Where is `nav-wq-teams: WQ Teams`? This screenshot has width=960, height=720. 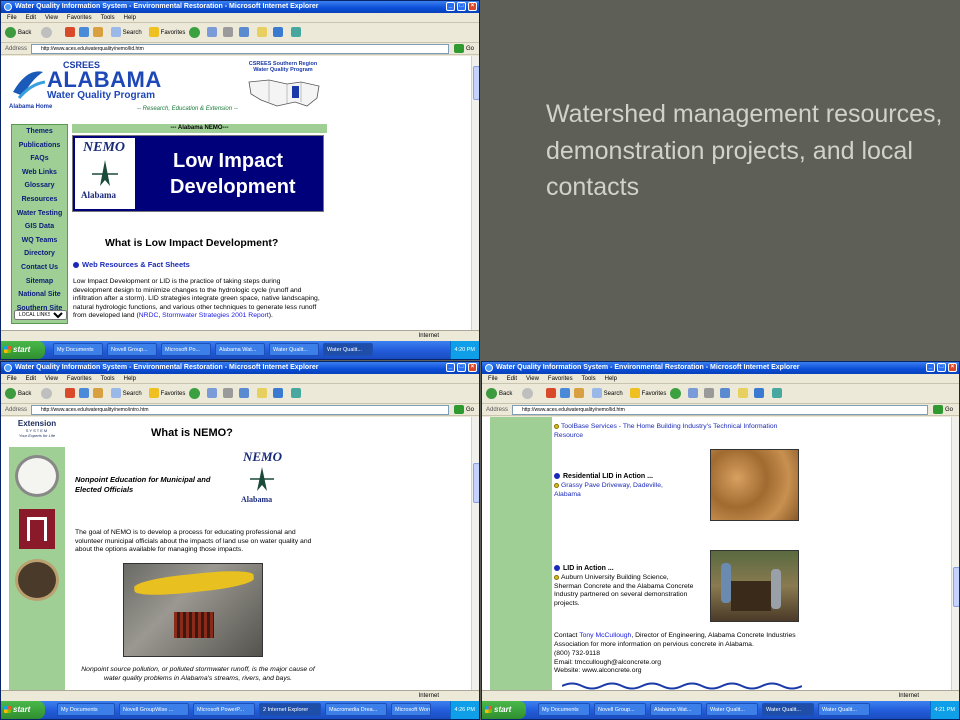 nav-wq-teams: WQ Teams is located at coordinates (39, 241).